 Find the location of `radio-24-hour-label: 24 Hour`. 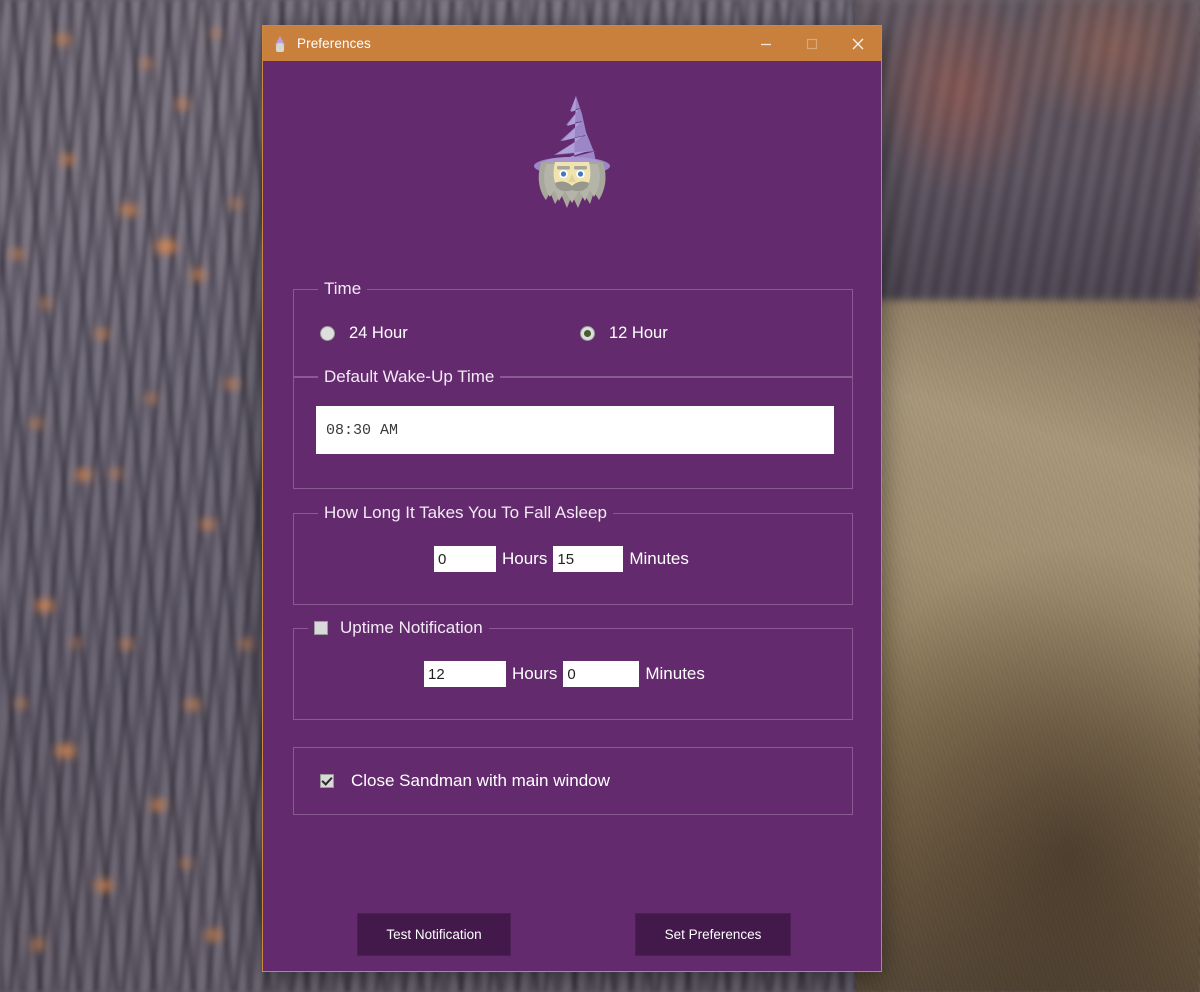

radio-24-hour-label: 24 Hour is located at coordinates (378, 332).